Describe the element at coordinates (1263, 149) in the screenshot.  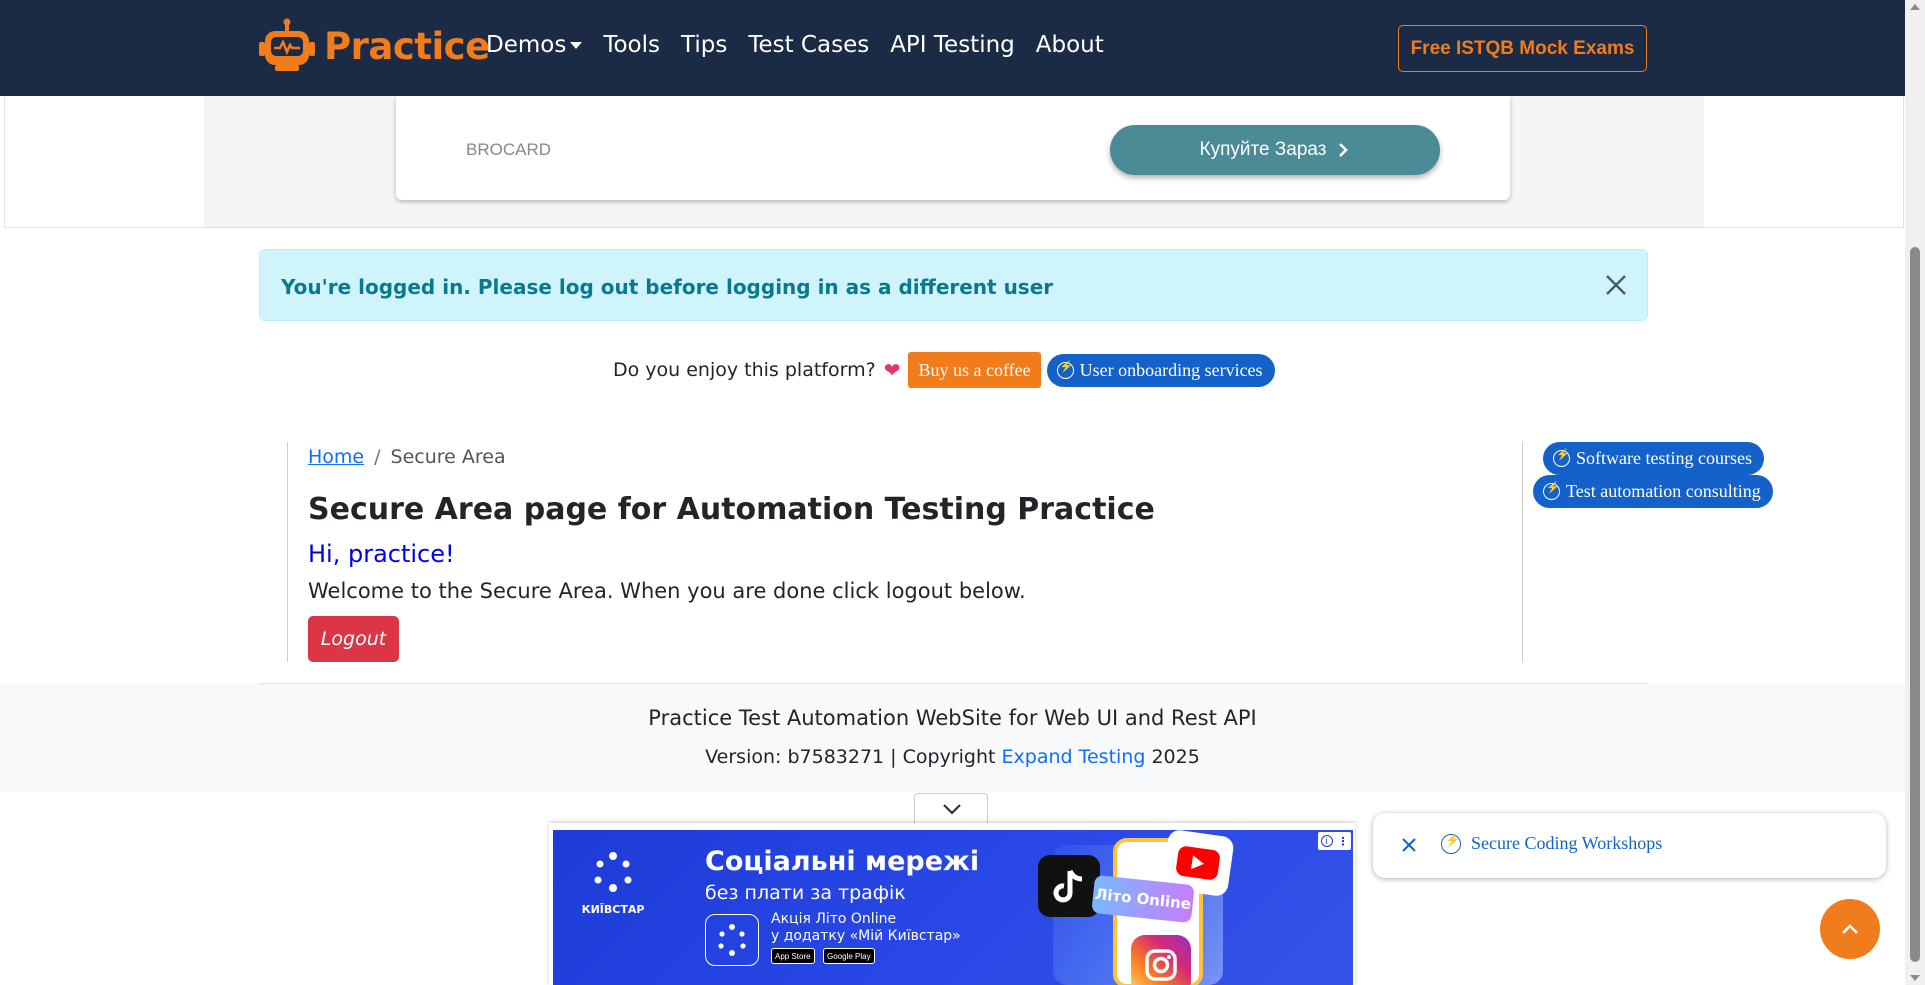
I see `ad-buy-now-label: Купуйте Зараз` at that location.